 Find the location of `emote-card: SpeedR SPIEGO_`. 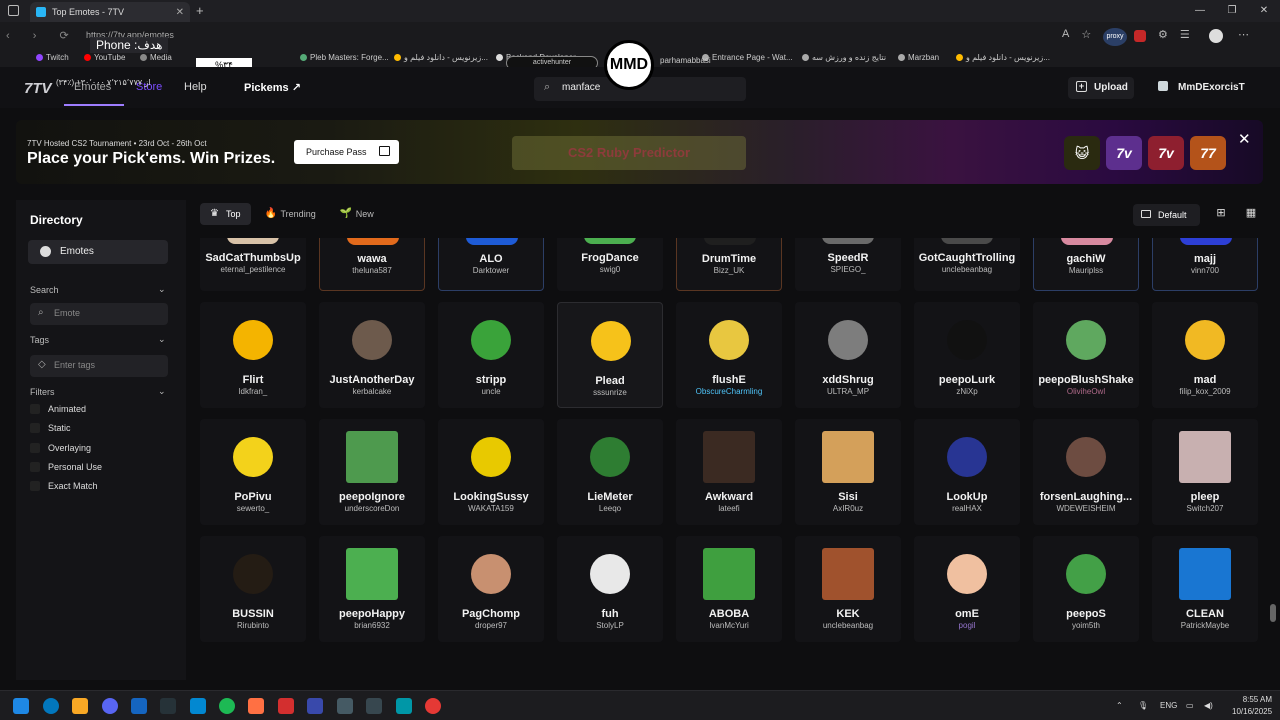

emote-card: SpeedR SPIEGO_ is located at coordinates (848, 264).